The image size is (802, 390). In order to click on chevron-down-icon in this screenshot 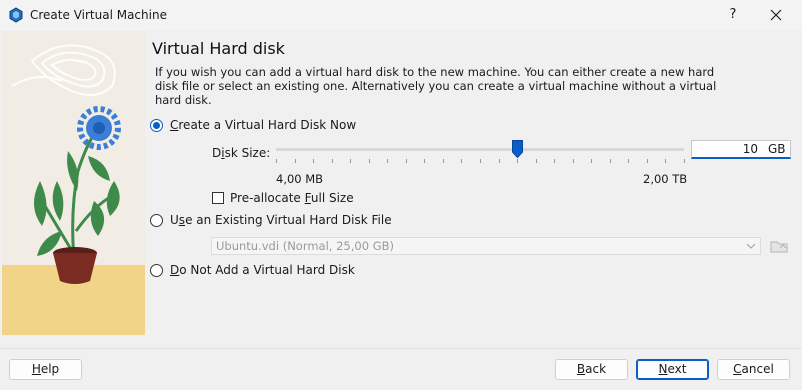, I will do `click(751, 246)`.